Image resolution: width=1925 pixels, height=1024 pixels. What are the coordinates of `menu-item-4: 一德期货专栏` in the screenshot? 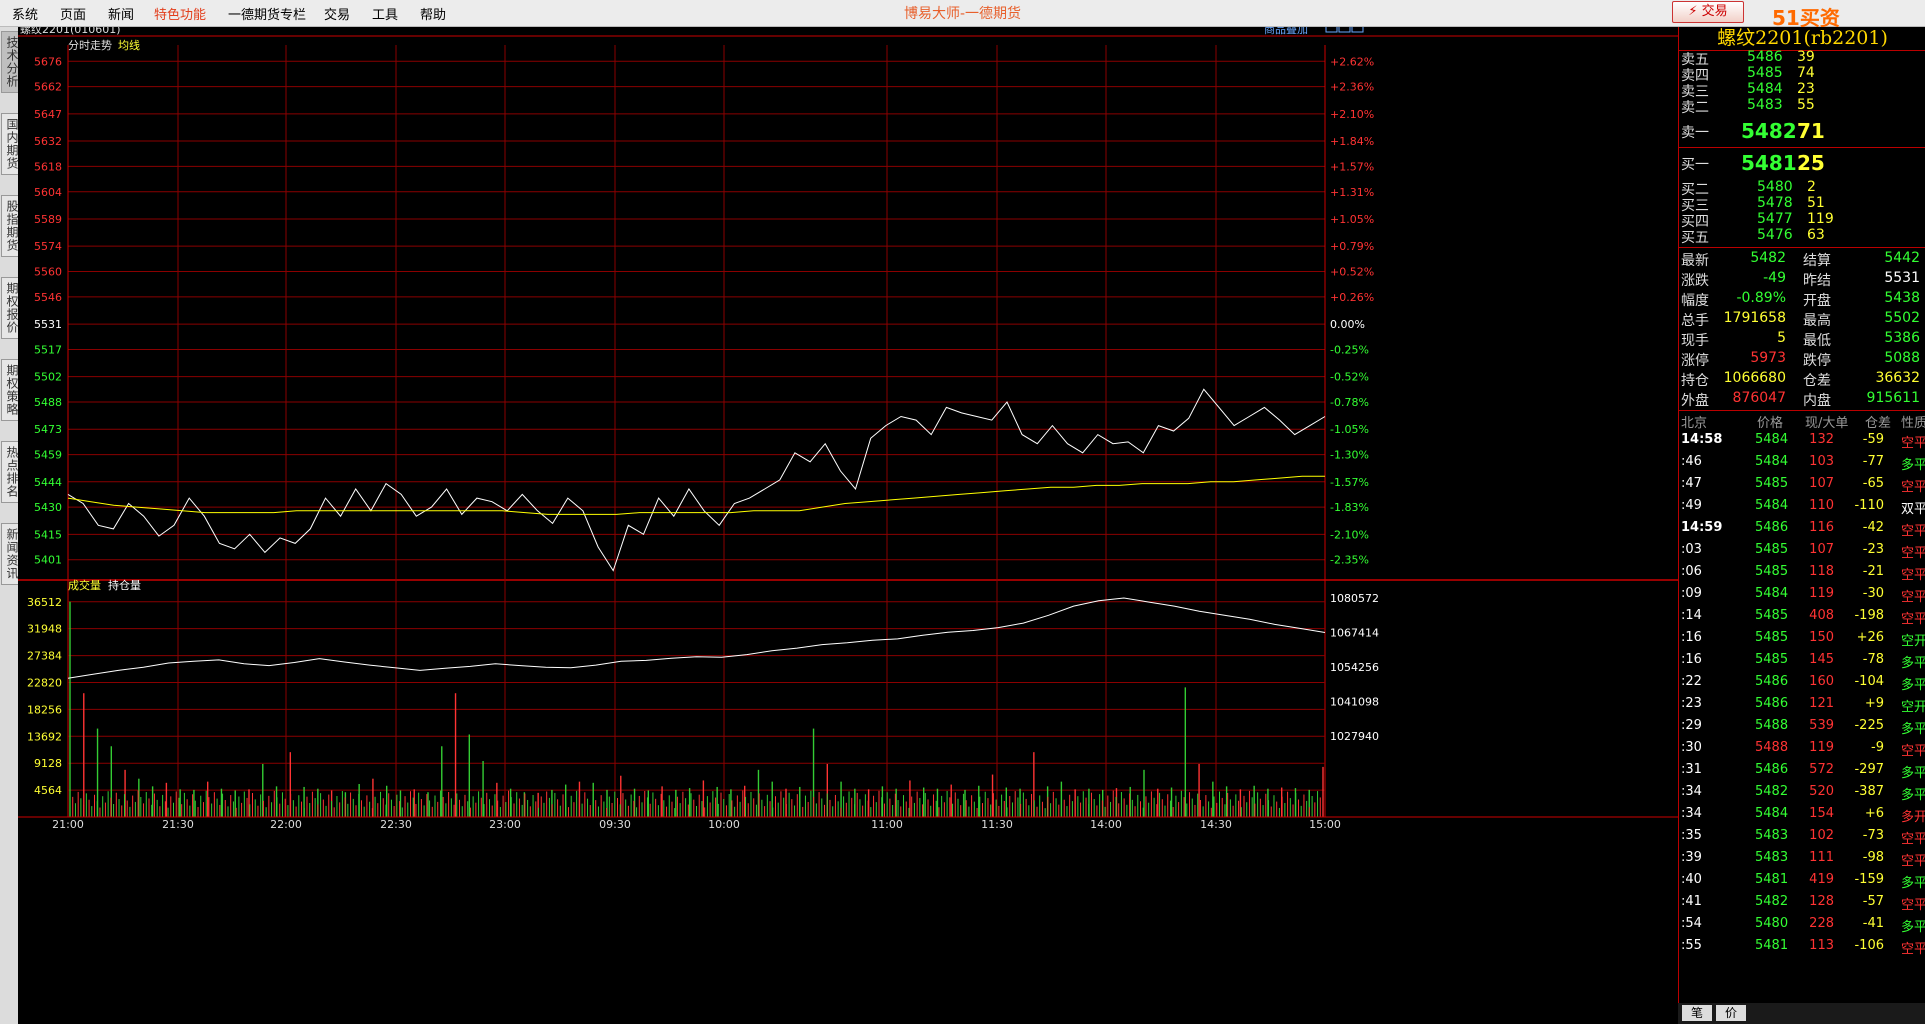 It's located at (267, 13).